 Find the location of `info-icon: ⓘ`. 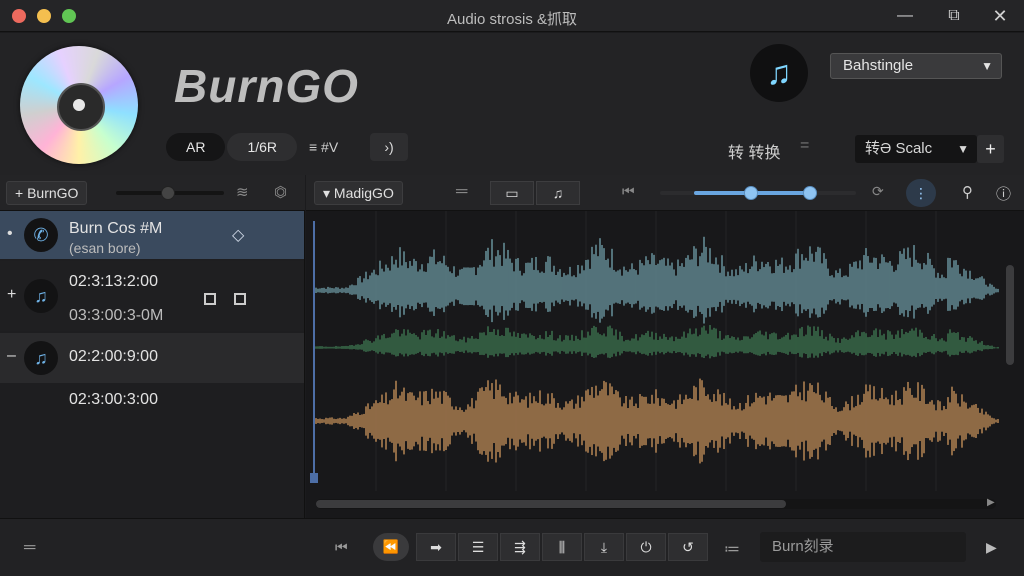

info-icon: ⓘ is located at coordinates (1003, 193).